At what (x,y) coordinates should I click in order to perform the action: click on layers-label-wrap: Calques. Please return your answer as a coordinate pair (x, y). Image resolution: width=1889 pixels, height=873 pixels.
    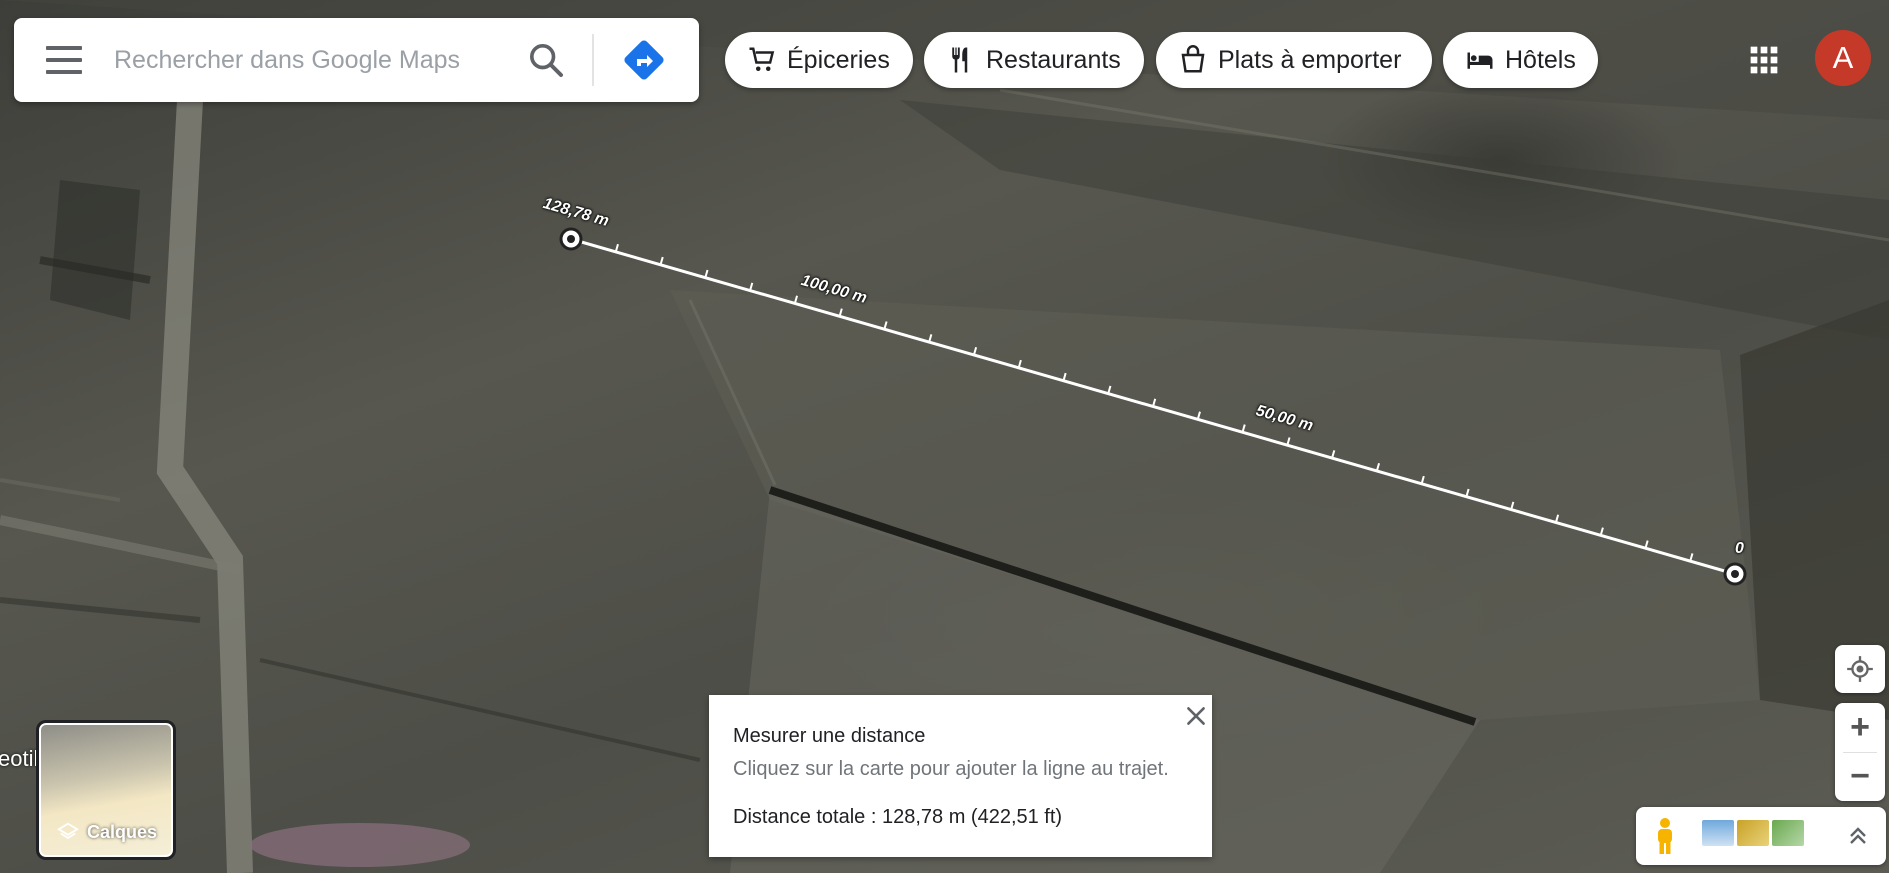
    Looking at the image, I should click on (107, 832).